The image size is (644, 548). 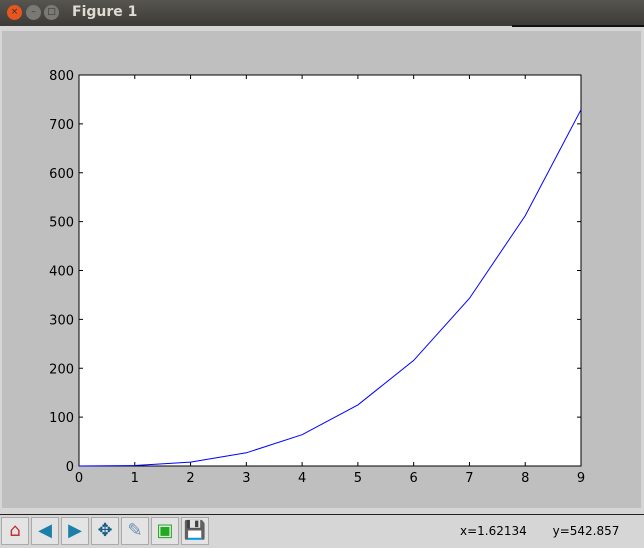 What do you see at coordinates (75, 531) in the screenshot?
I see `forward-icon: ▶` at bounding box center [75, 531].